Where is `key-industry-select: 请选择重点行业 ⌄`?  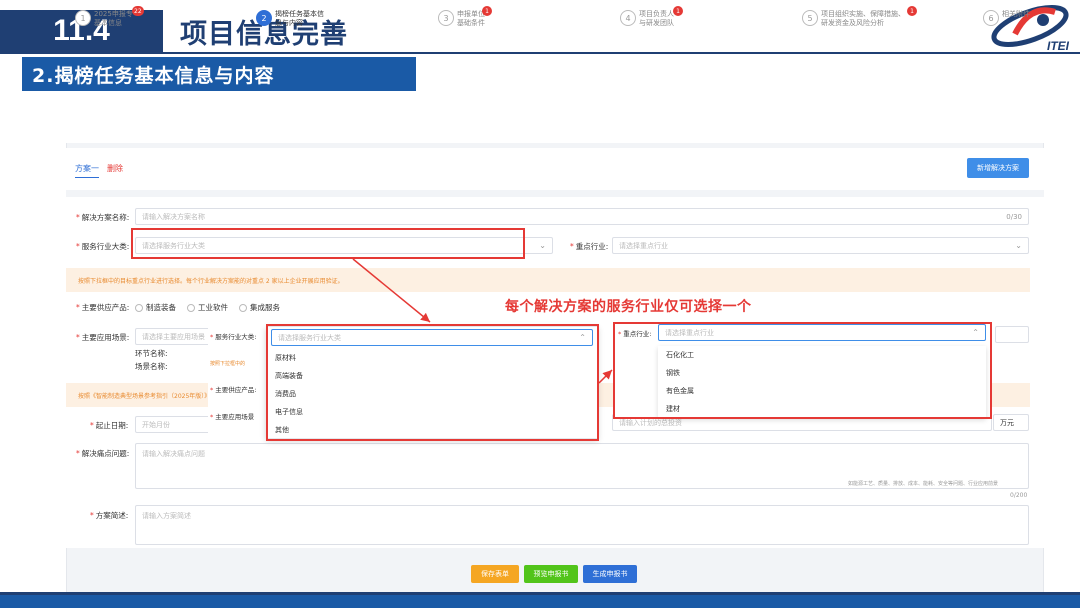 key-industry-select: 请选择重点行业 ⌄ is located at coordinates (820, 245).